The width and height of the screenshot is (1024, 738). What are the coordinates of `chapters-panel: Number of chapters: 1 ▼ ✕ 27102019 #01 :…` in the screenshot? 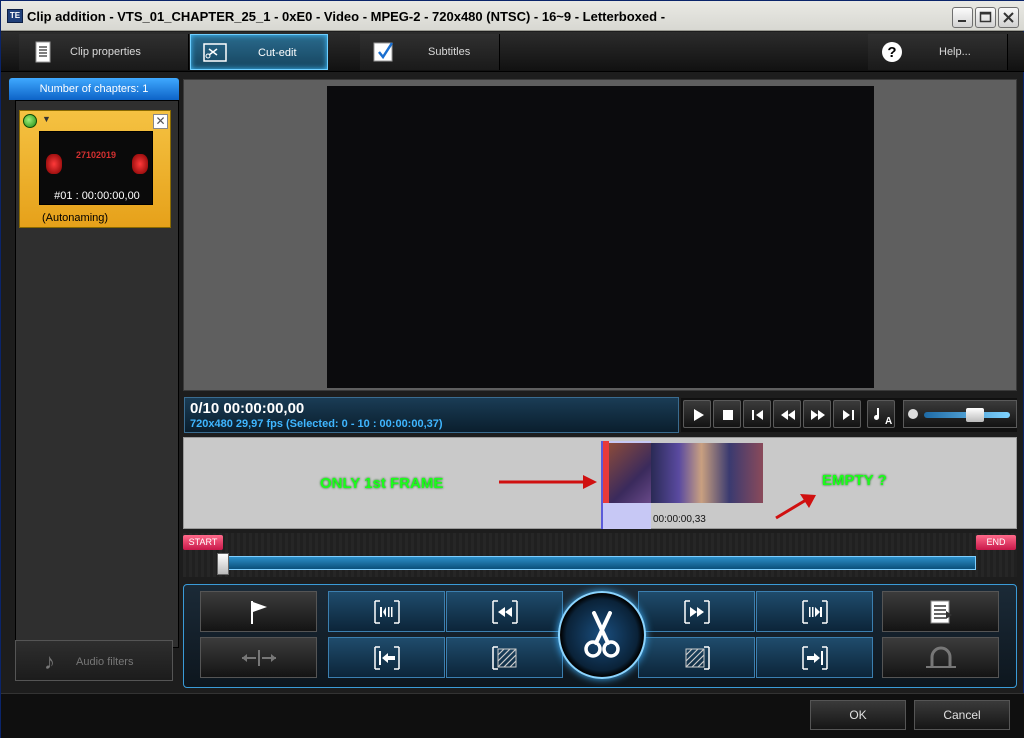 It's located at (95, 382).